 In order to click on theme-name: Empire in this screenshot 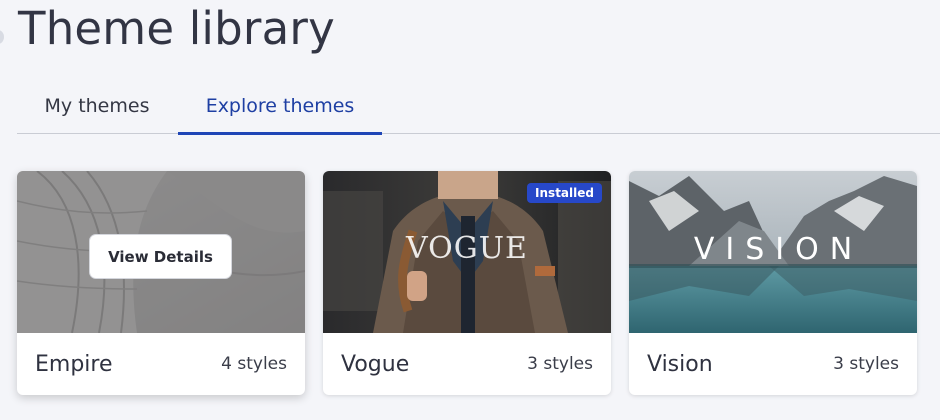, I will do `click(74, 364)`.